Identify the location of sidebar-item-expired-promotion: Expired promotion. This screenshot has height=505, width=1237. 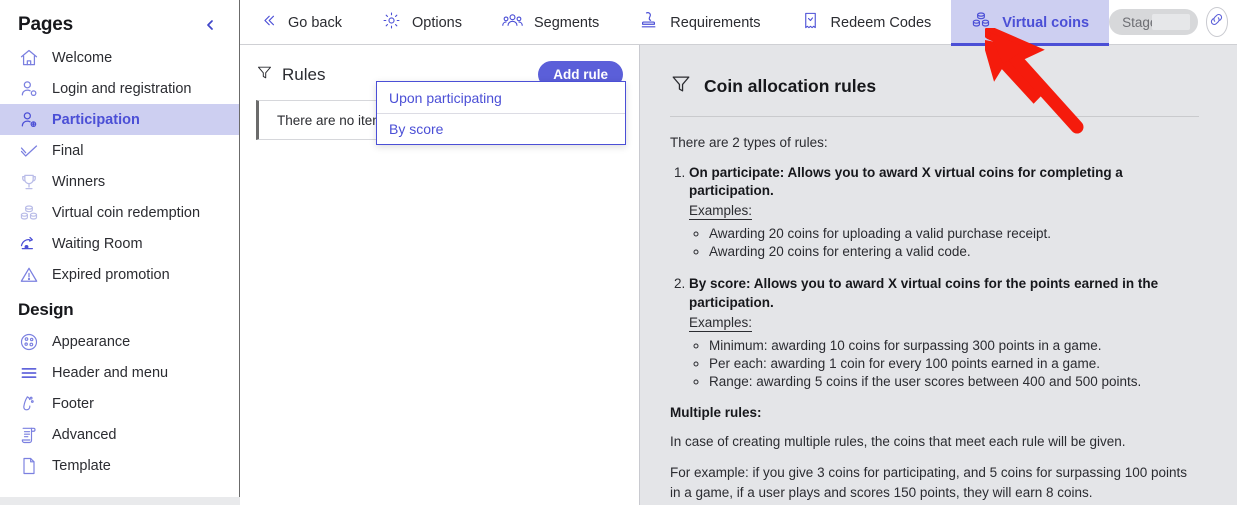
(119, 274).